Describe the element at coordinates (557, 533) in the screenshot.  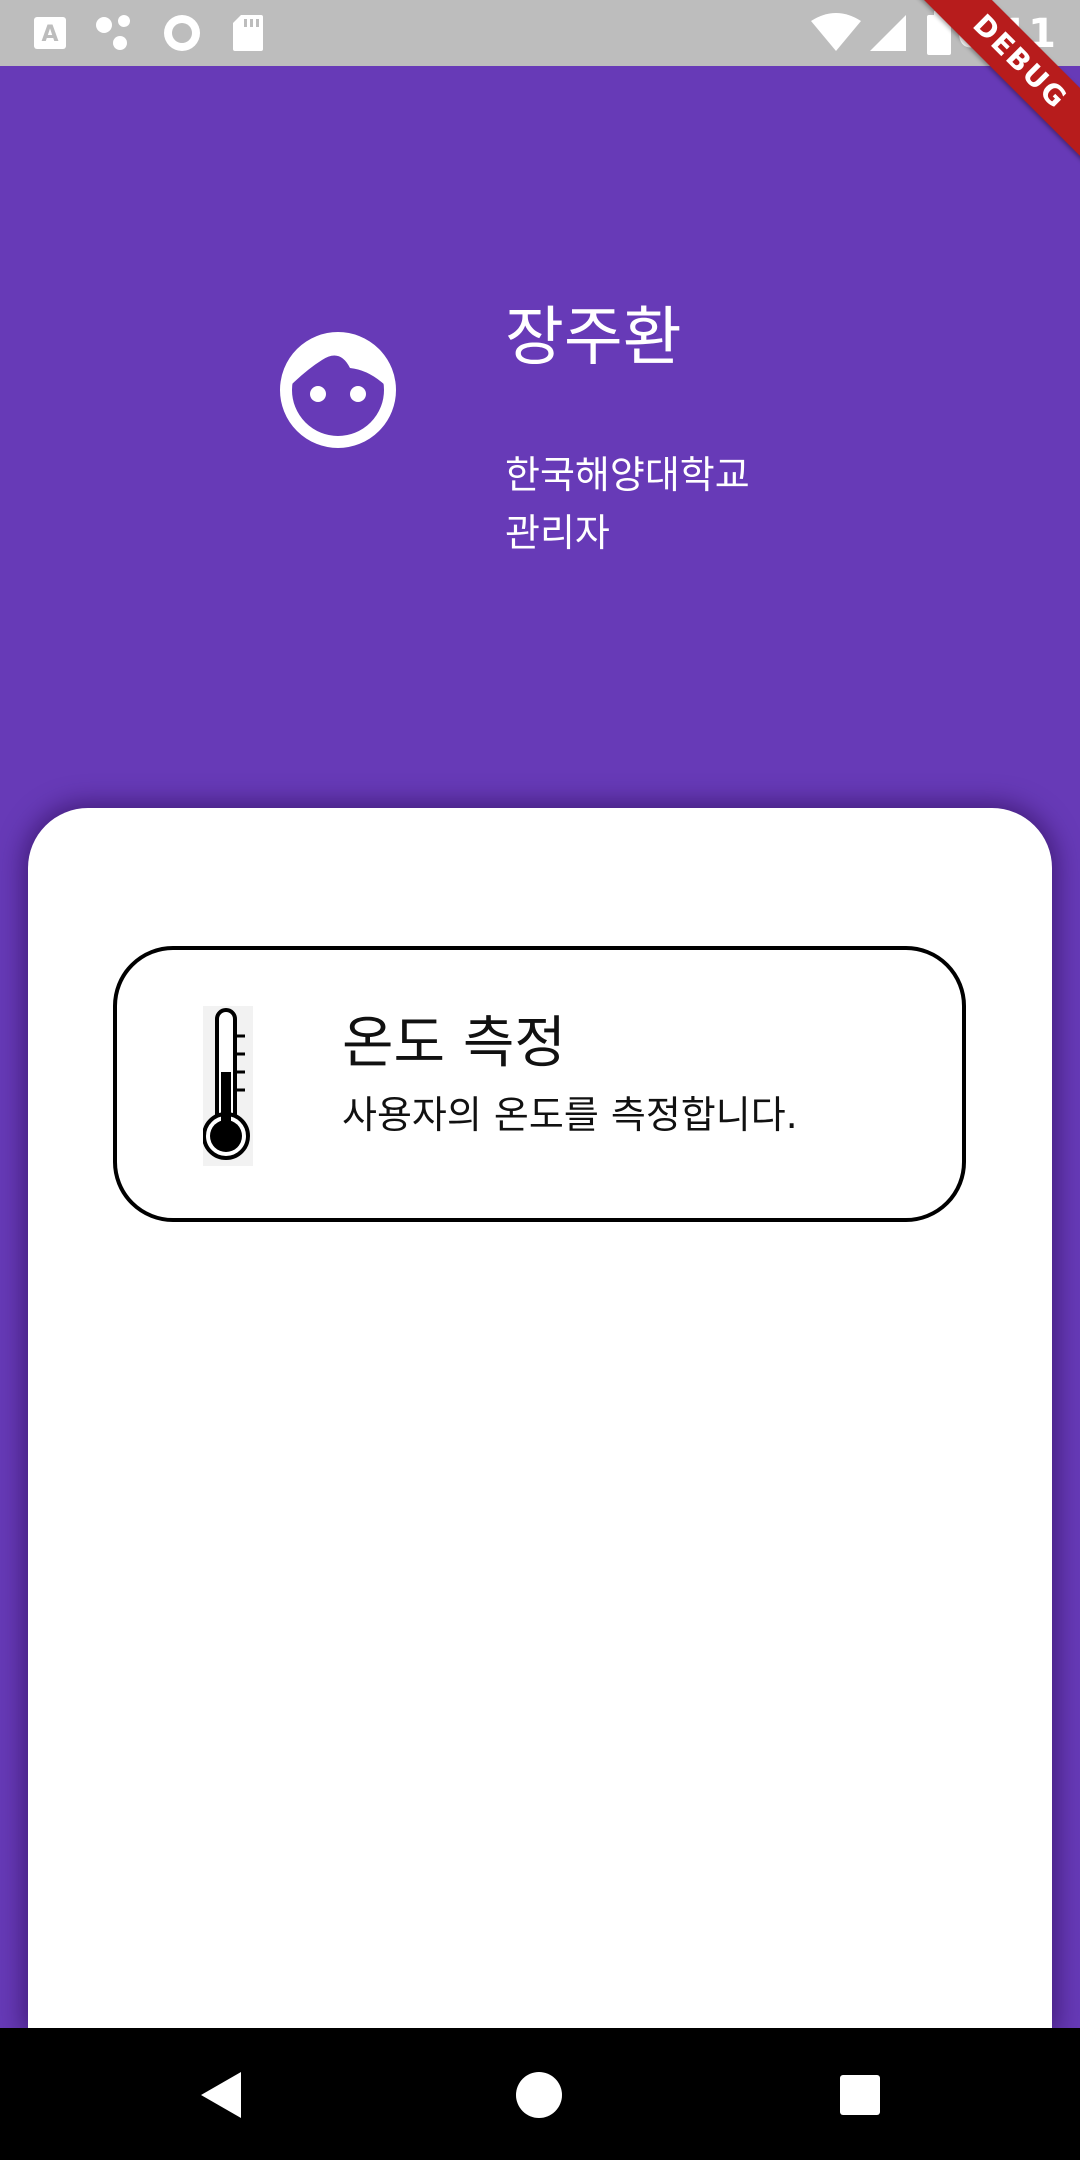
I see `profile-role: 관리자` at that location.